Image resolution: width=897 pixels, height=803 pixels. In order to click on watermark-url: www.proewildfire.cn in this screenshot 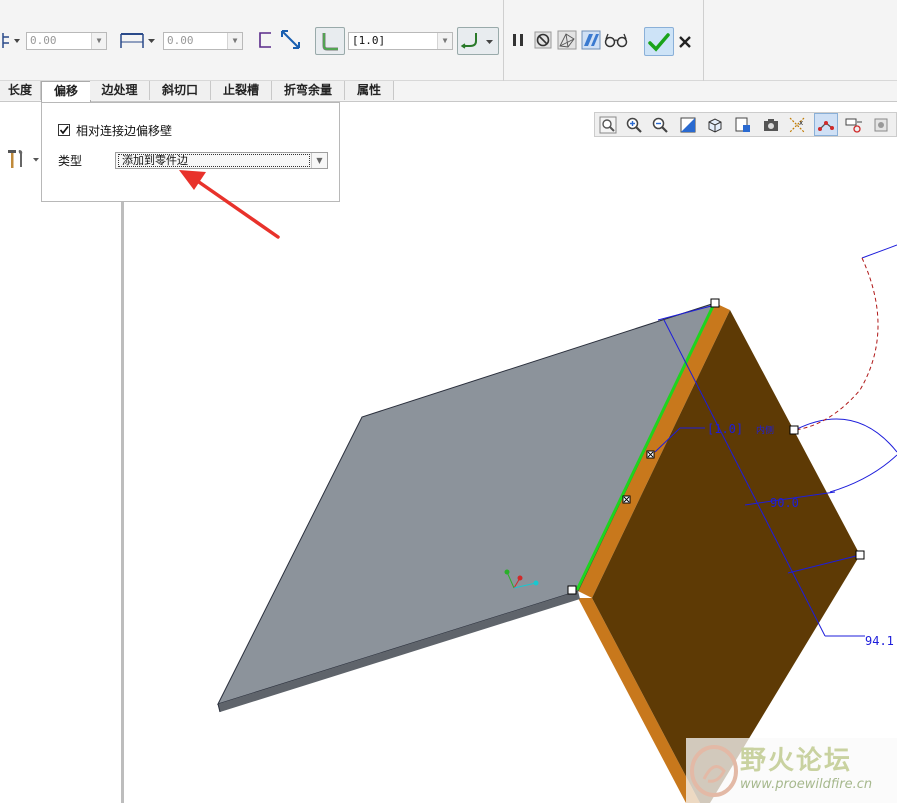, I will do `click(806, 784)`.